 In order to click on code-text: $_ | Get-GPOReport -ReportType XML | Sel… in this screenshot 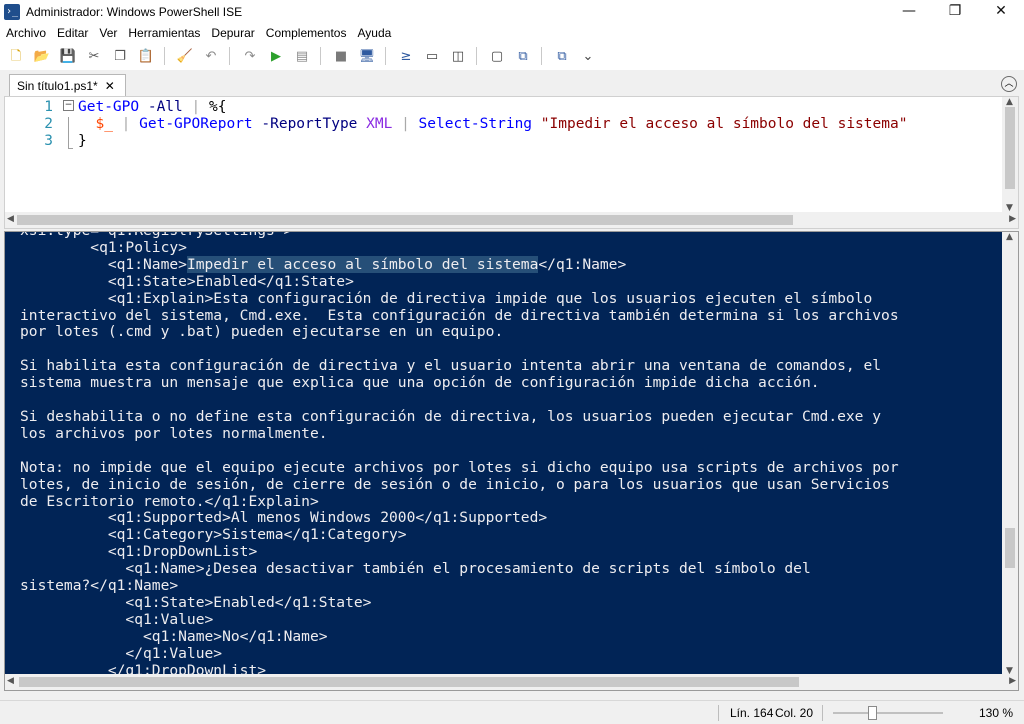, I will do `click(501, 124)`.